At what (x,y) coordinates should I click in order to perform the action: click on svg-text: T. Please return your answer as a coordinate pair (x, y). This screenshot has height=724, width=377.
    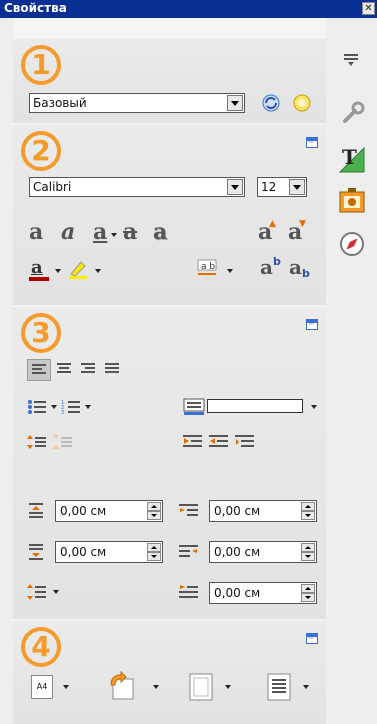
    Looking at the image, I should click on (349, 157).